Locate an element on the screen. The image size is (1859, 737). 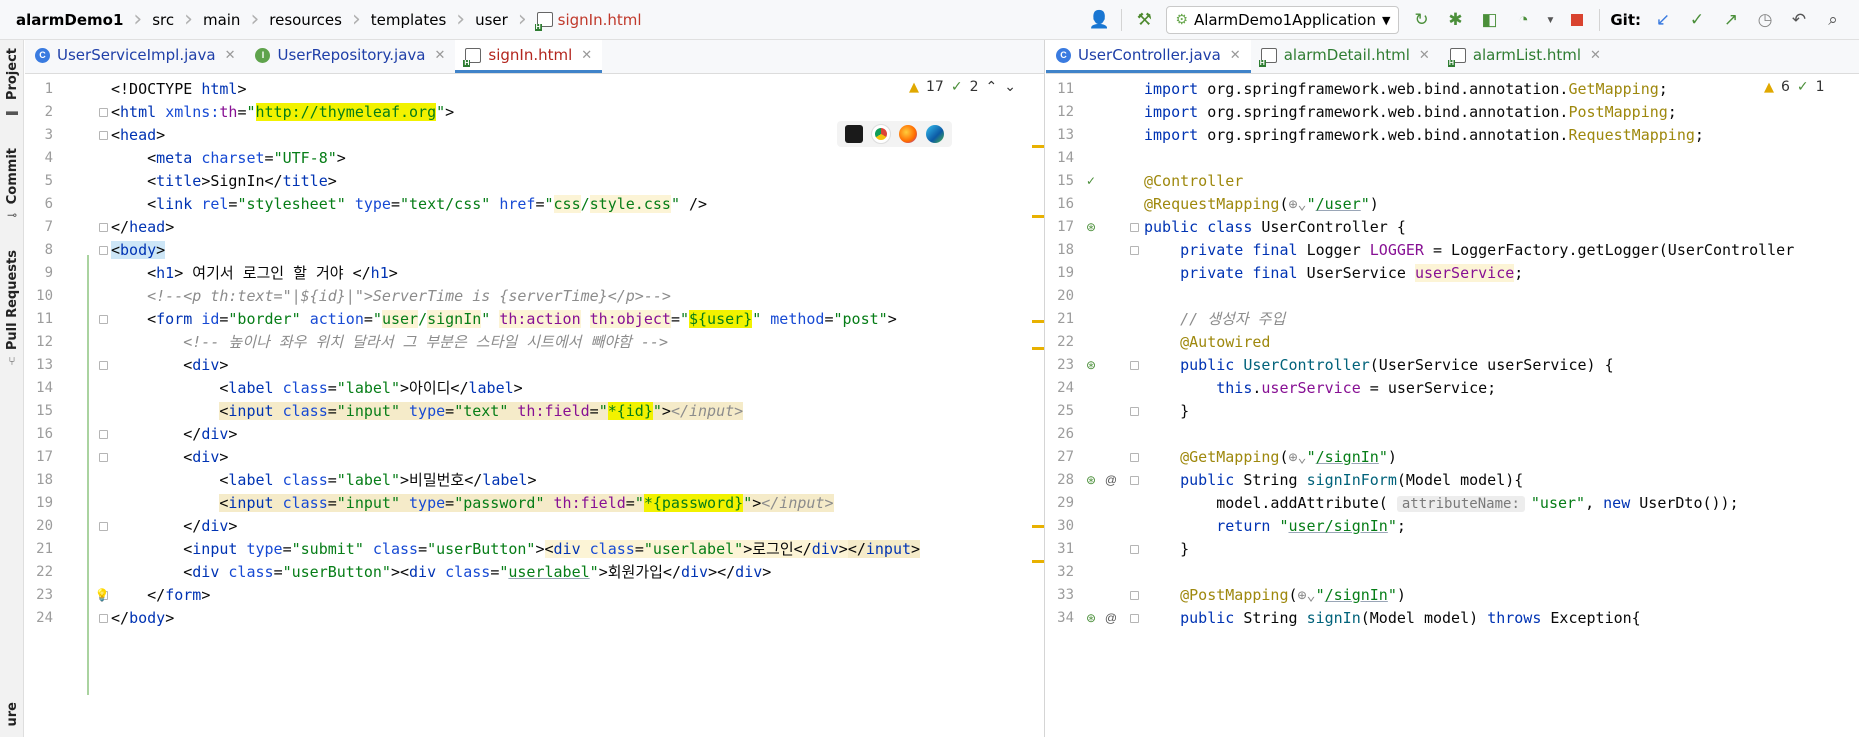
rerun-icon: ↻ is located at coordinates (1421, 20).